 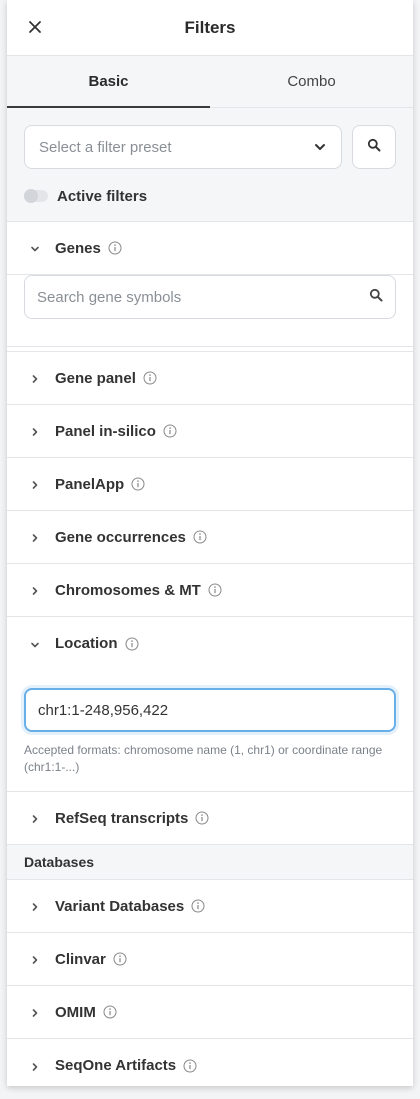 What do you see at coordinates (120, 537) in the screenshot?
I see `section-label: Gene occurrences` at bounding box center [120, 537].